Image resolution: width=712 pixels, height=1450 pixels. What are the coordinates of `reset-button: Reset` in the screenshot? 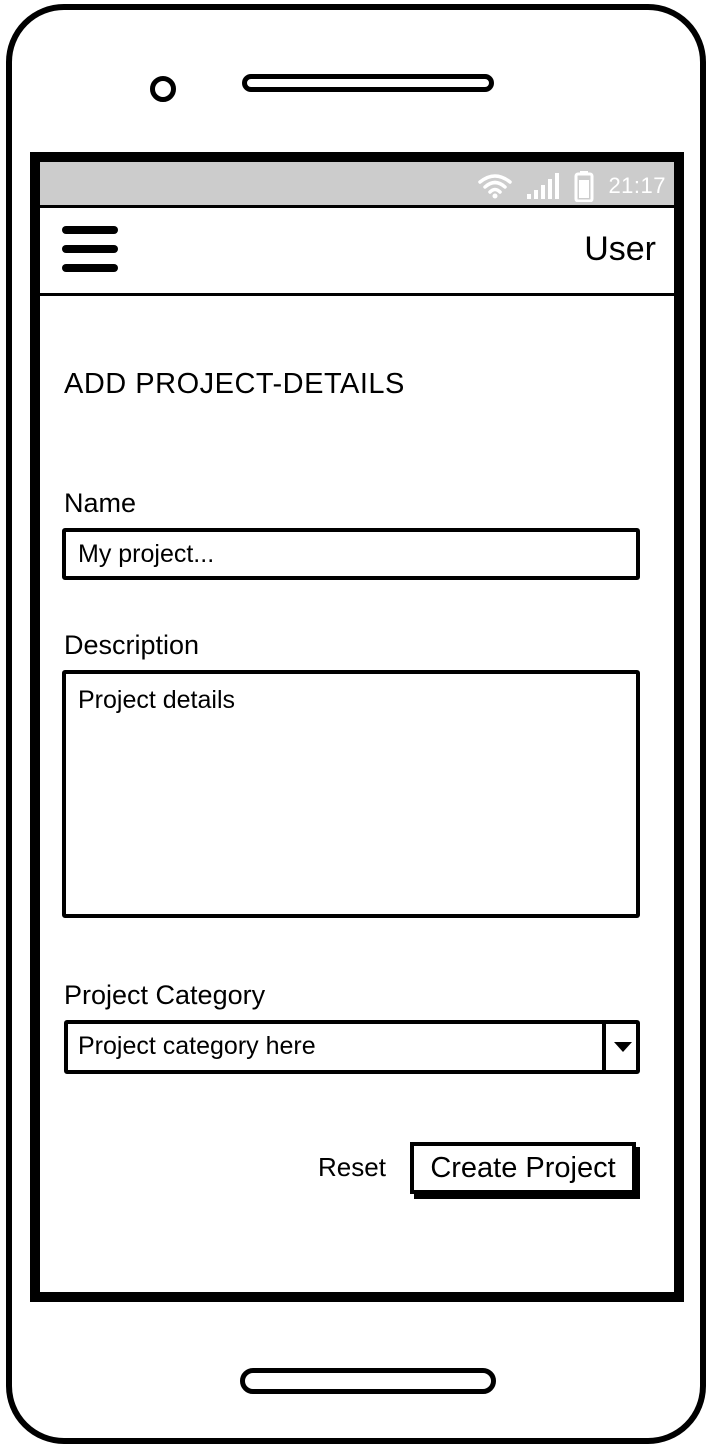 It's located at (352, 1167).